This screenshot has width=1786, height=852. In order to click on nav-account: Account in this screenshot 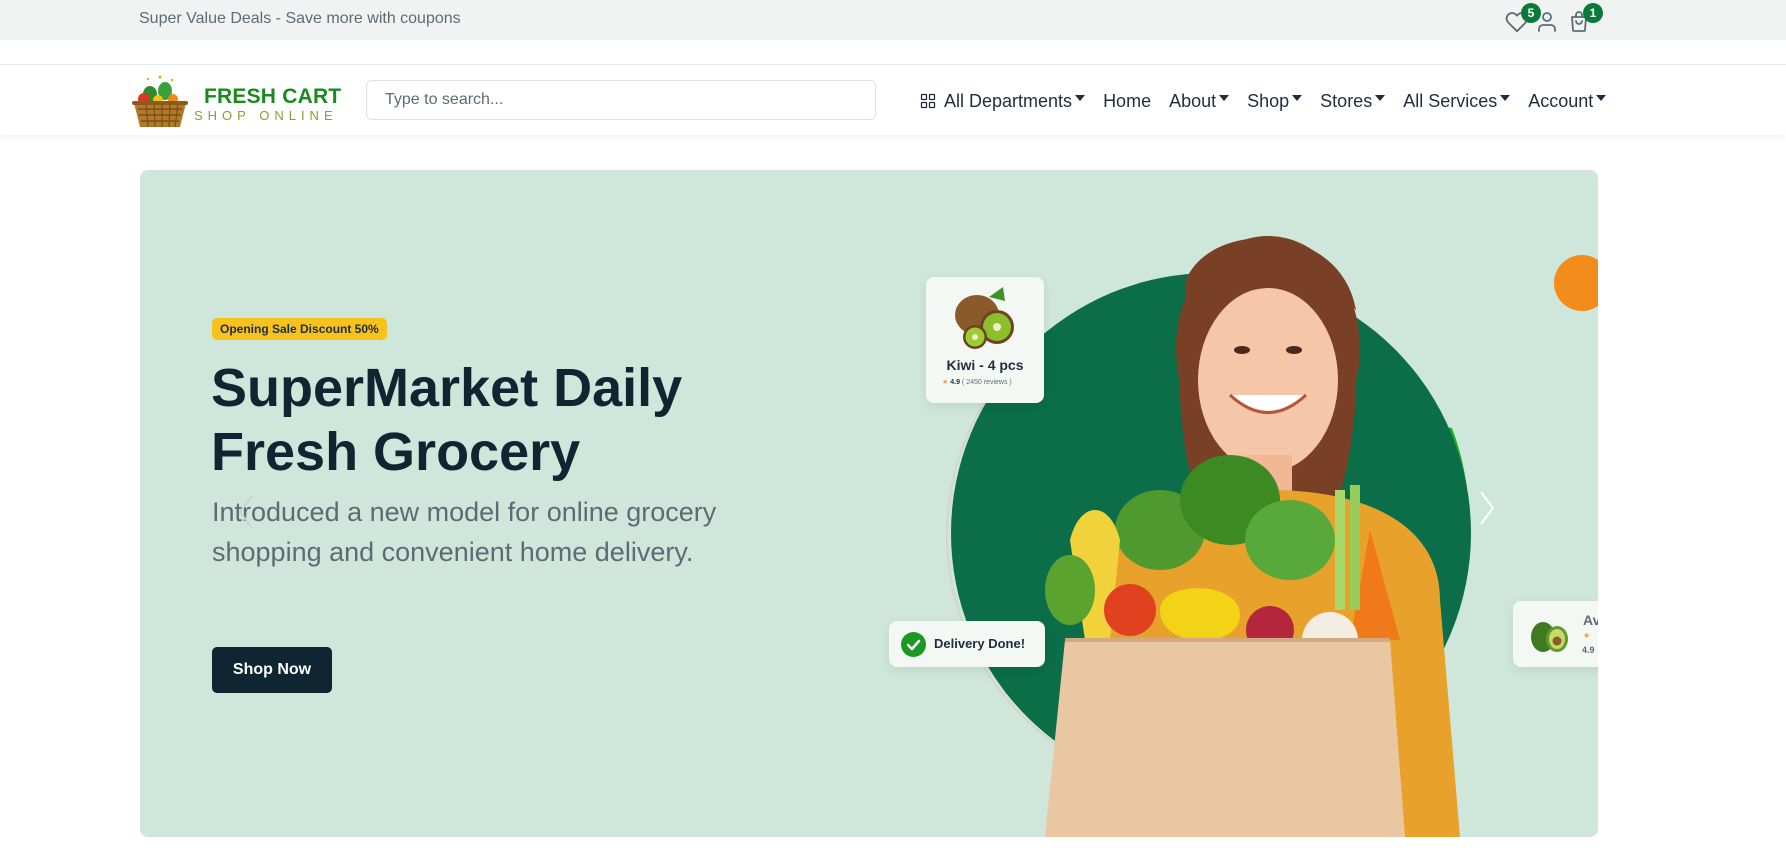, I will do `click(1567, 101)`.